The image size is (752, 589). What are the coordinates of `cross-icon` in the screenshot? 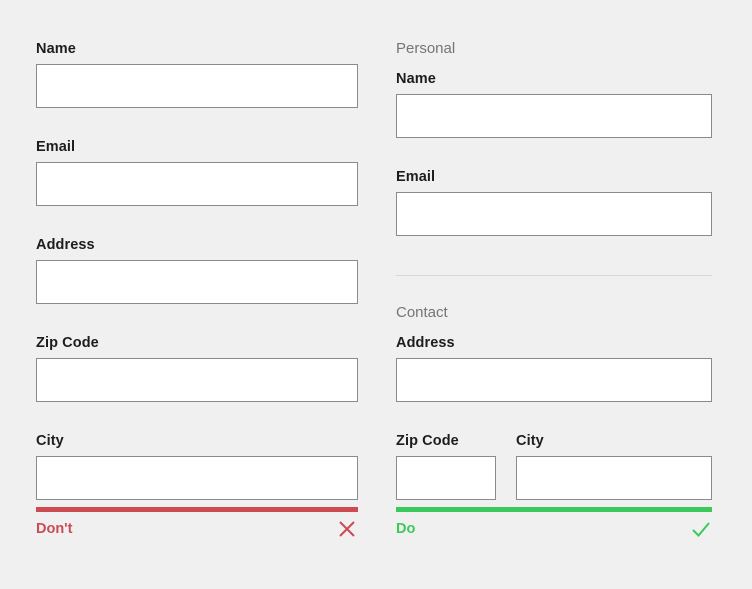 It's located at (347, 529).